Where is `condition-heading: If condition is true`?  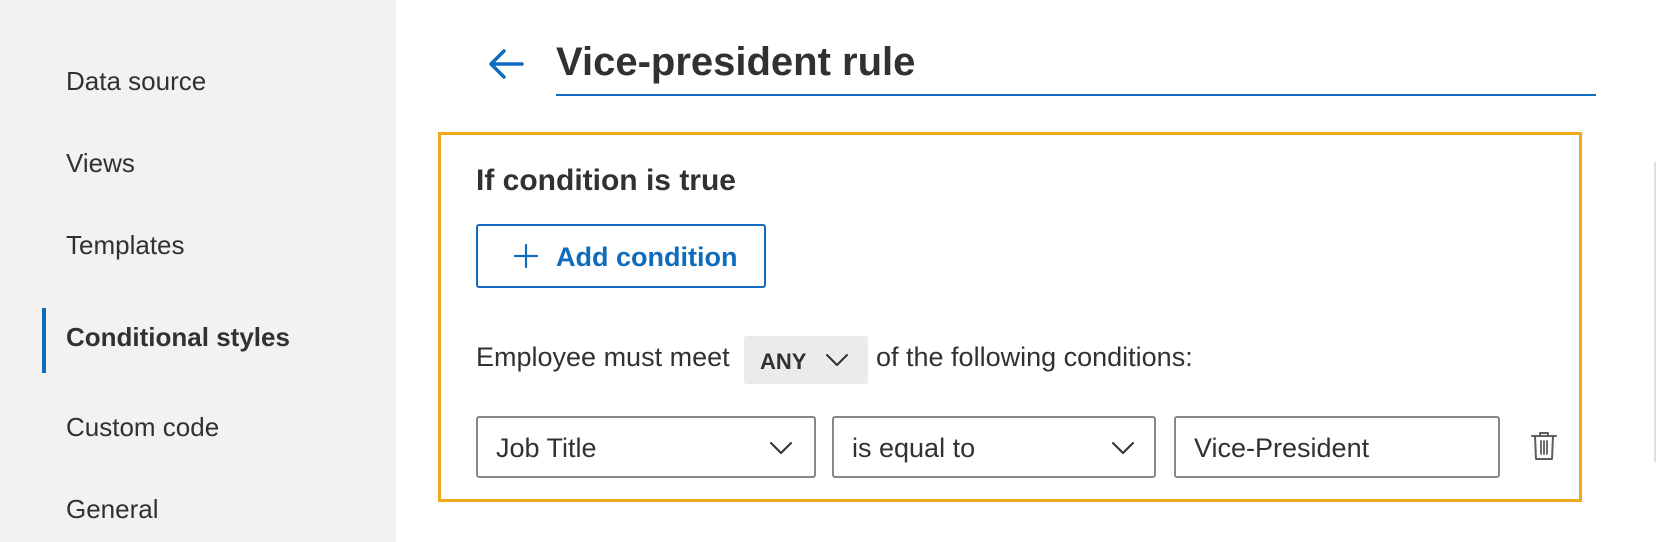 condition-heading: If condition is true is located at coordinates (606, 180).